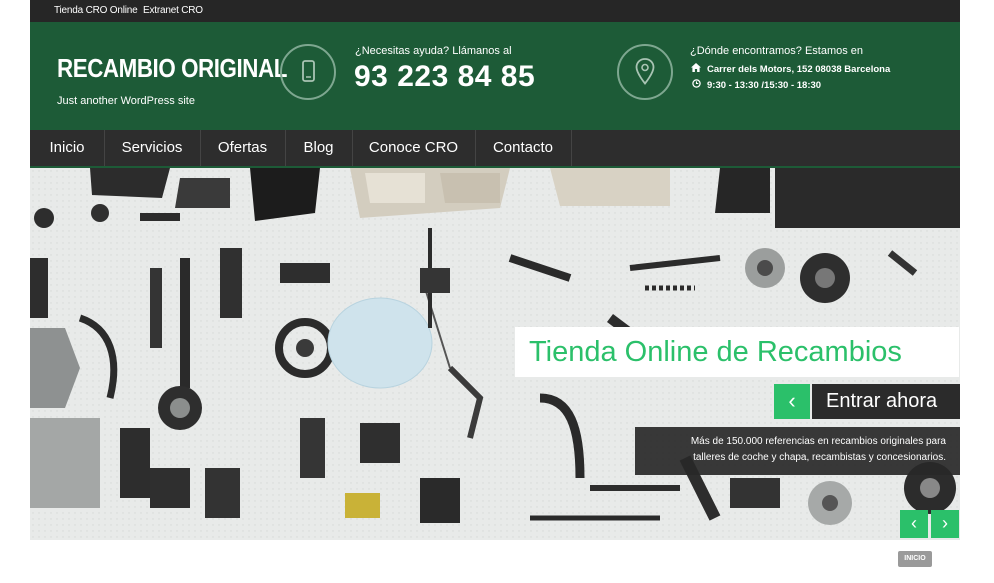  I want to click on nav-item-conoce-cro: Conoce CRO, so click(414, 148).